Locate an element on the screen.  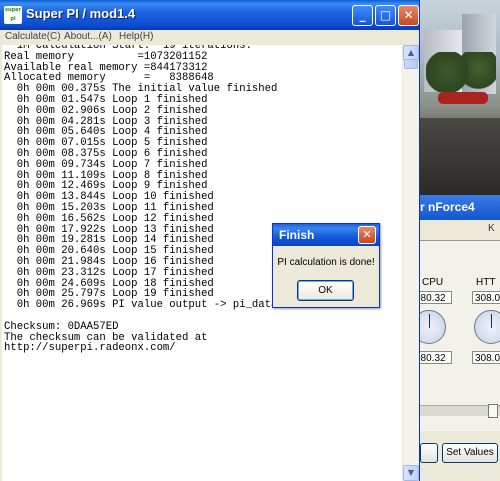
dialog-close-icon: ✕ is located at coordinates (367, 235).